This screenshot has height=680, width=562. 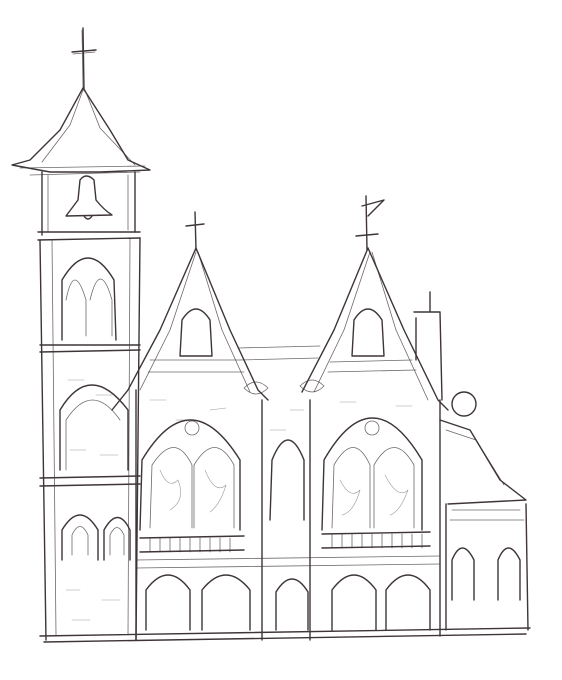 I want to click on side-wing, so click(x=471, y=461).